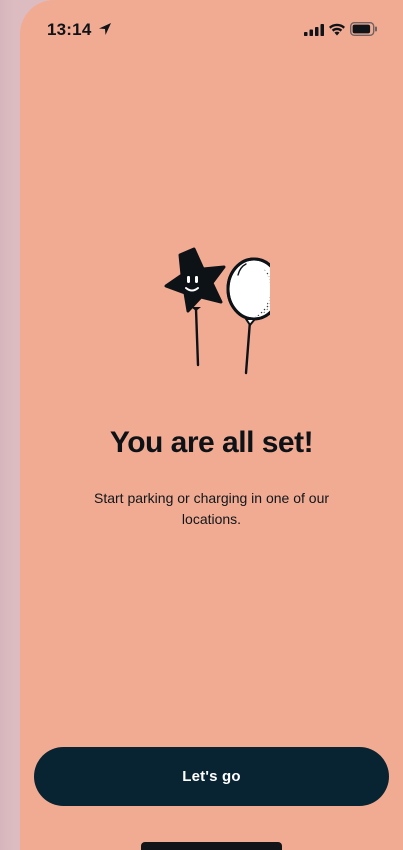 This screenshot has width=403, height=850. What do you see at coordinates (211, 846) in the screenshot?
I see `home-indicator` at bounding box center [211, 846].